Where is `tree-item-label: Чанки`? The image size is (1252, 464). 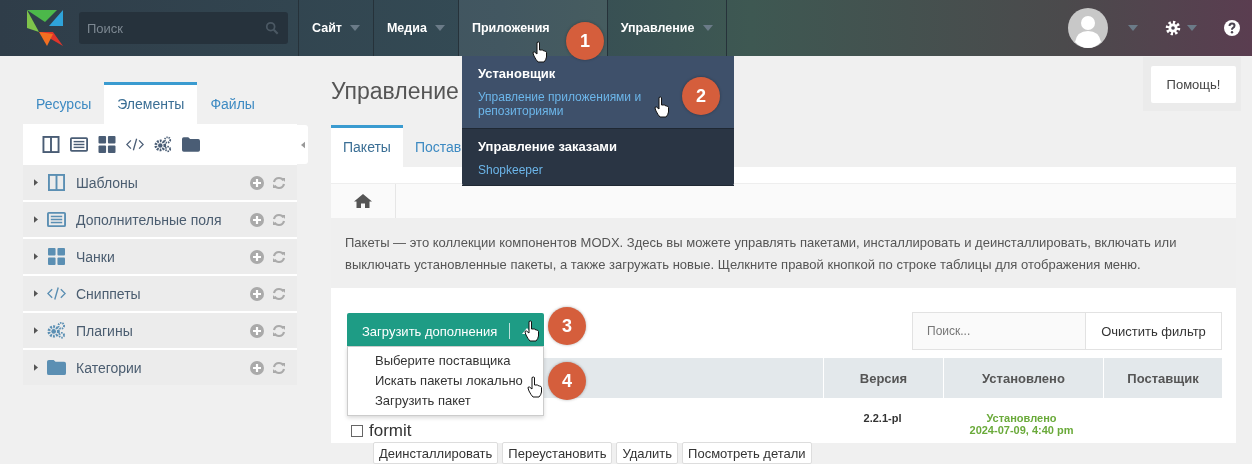
tree-item-label: Чанки is located at coordinates (96, 256).